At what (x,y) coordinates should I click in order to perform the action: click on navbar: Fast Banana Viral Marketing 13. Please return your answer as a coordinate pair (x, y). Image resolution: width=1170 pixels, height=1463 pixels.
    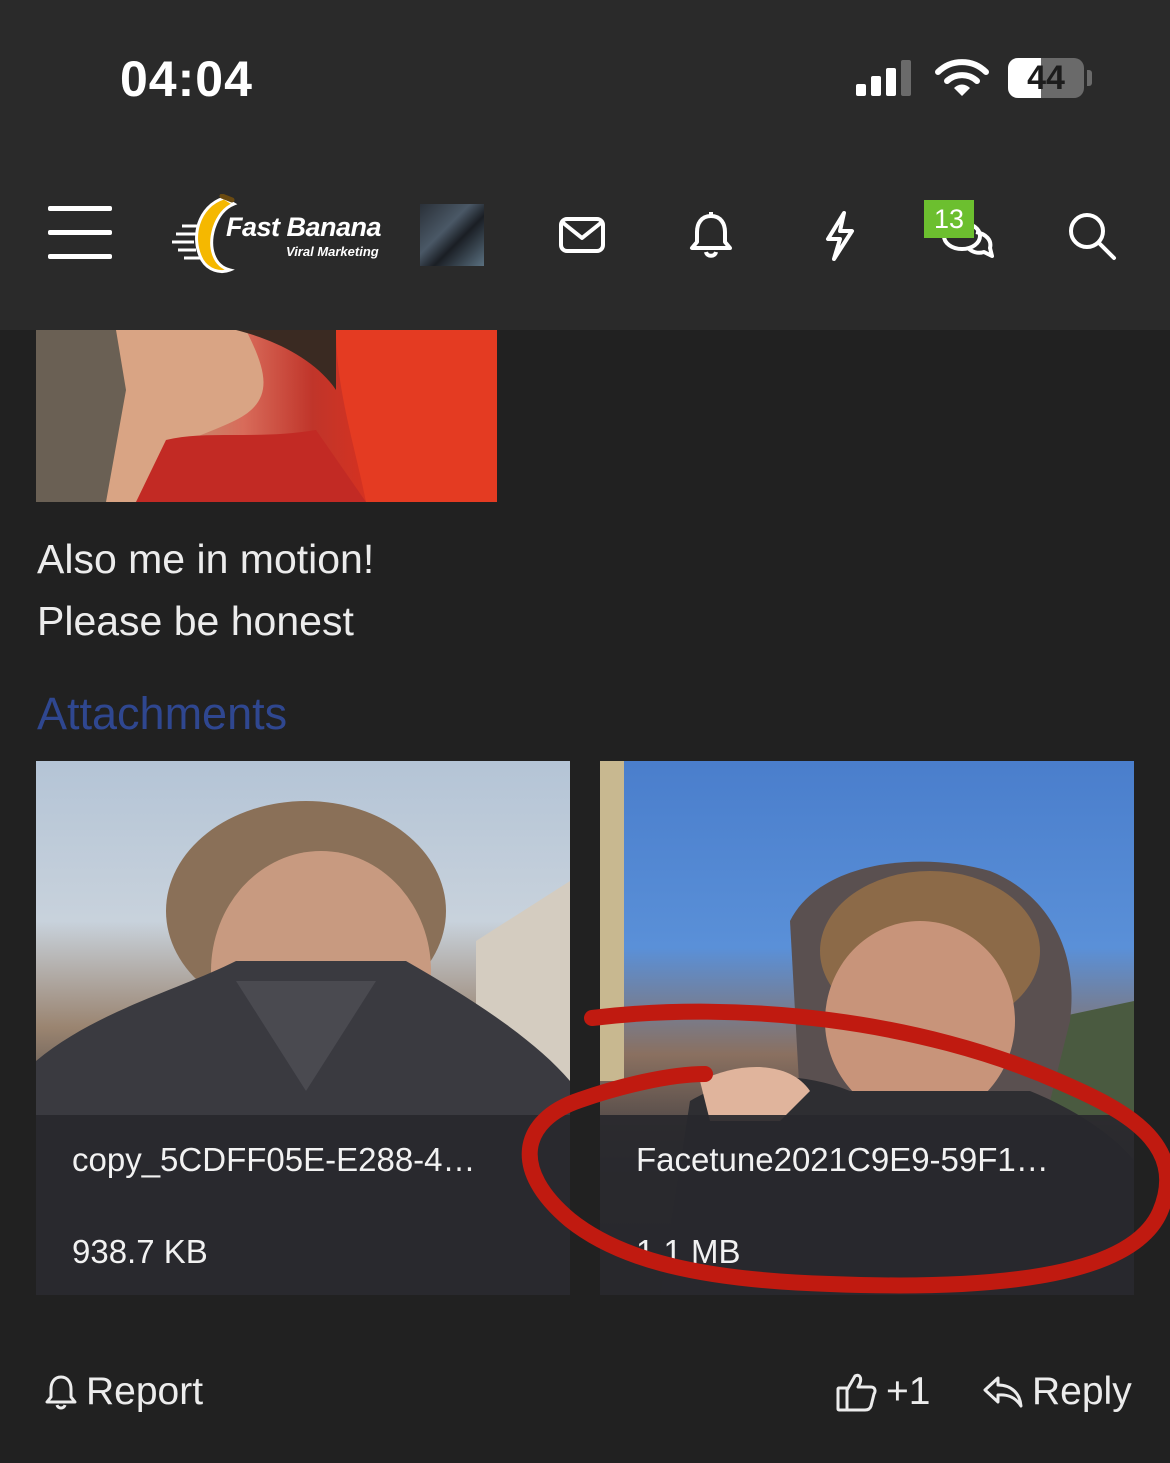
    Looking at the image, I should click on (585, 245).